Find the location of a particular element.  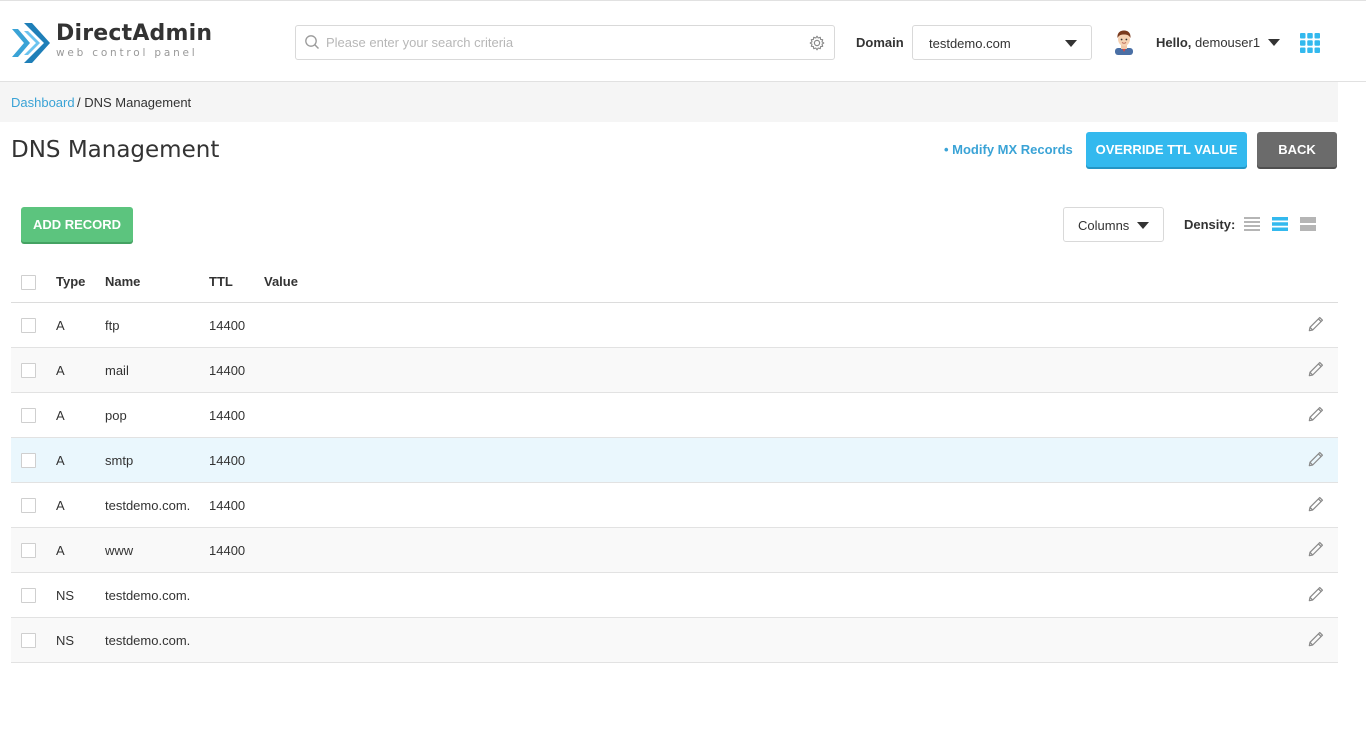

back-button: BACK is located at coordinates (1297, 149).